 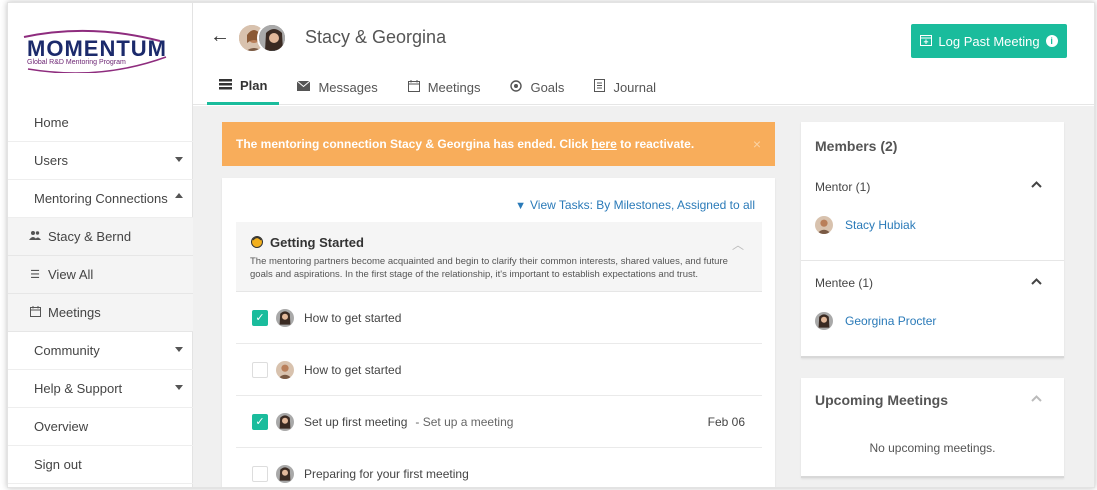 I want to click on tab-meetings: Meetings, so click(x=444, y=87).